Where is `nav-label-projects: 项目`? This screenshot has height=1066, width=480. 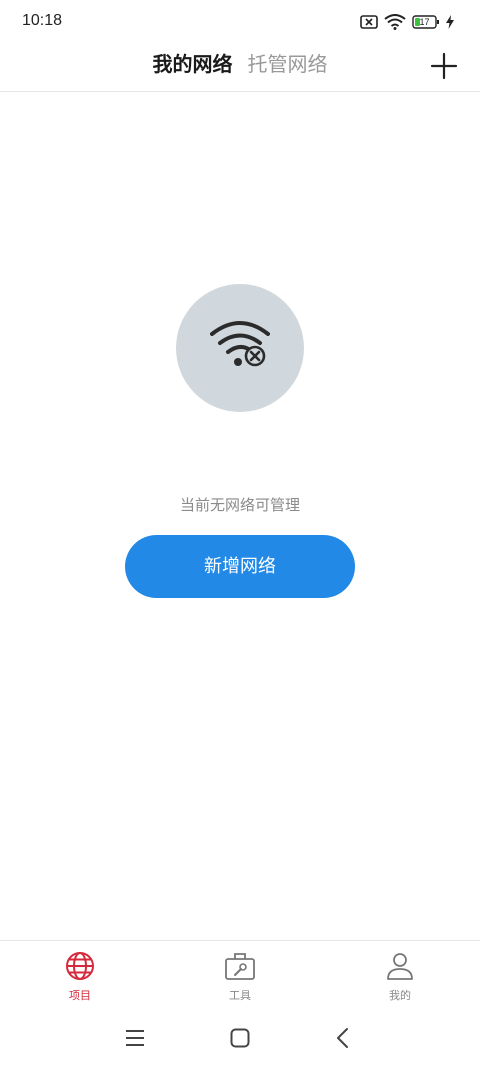 nav-label-projects: 项目 is located at coordinates (80, 995).